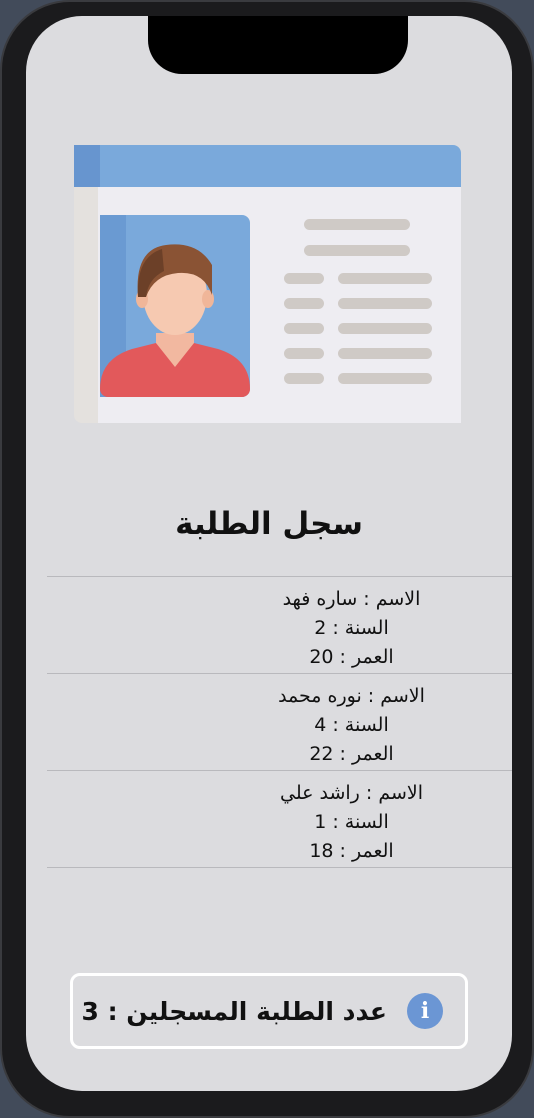 This screenshot has width=534, height=1118. What do you see at coordinates (351, 793) in the screenshot?
I see `student-name: الاسم : راشد علي` at bounding box center [351, 793].